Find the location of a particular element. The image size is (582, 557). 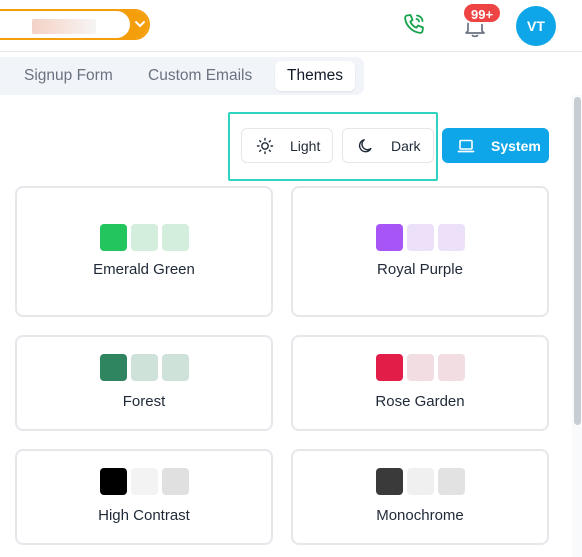

laptop-icon is located at coordinates (466, 145).